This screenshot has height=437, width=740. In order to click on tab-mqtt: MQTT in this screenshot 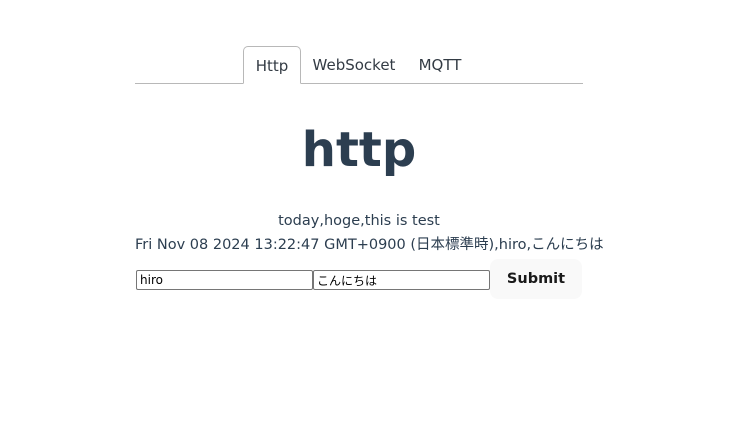, I will do `click(440, 65)`.